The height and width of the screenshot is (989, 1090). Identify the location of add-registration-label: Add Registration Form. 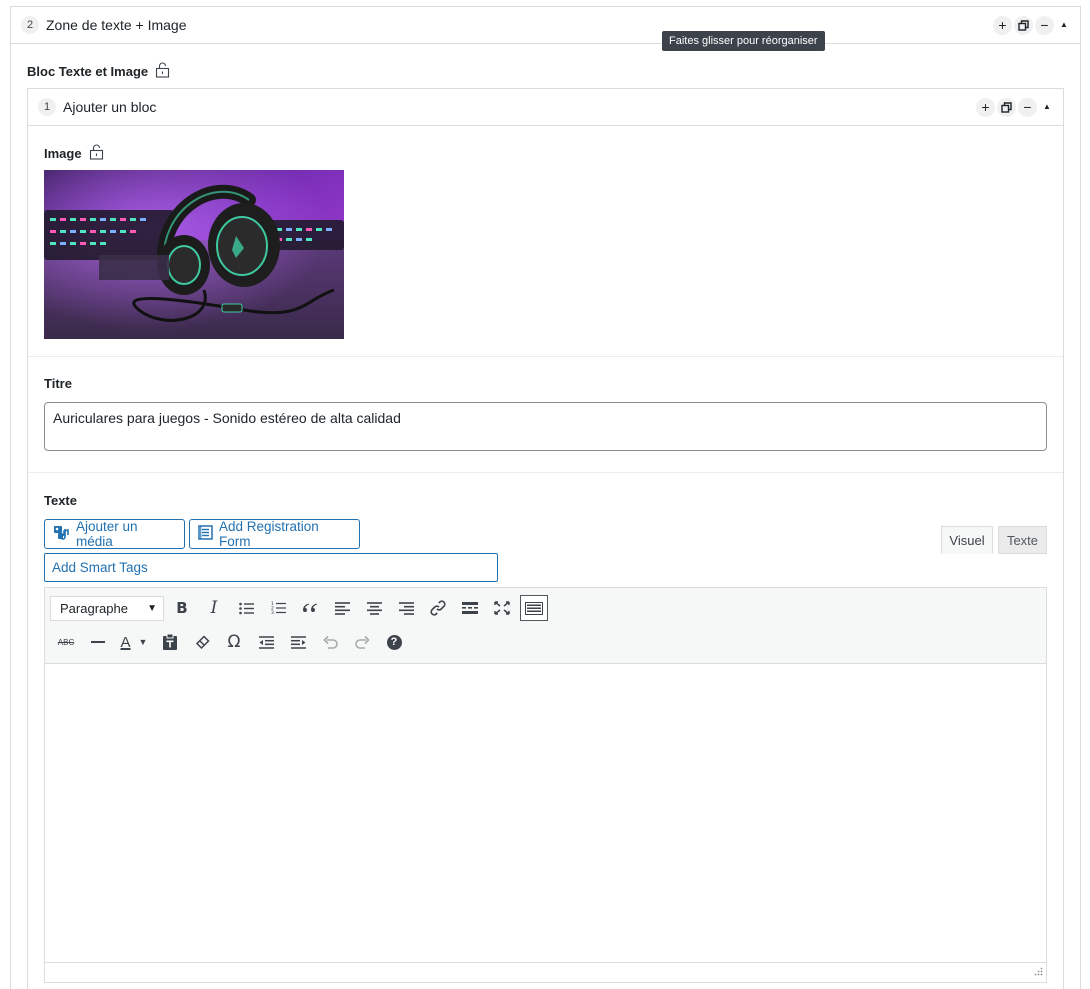
(269, 534).